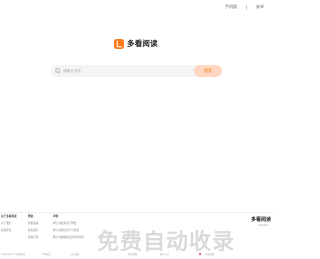 The height and width of the screenshot is (259, 320). Describe the element at coordinates (65, 223) in the screenshot. I see `footer-text: 网上内容来源于网络` at that location.